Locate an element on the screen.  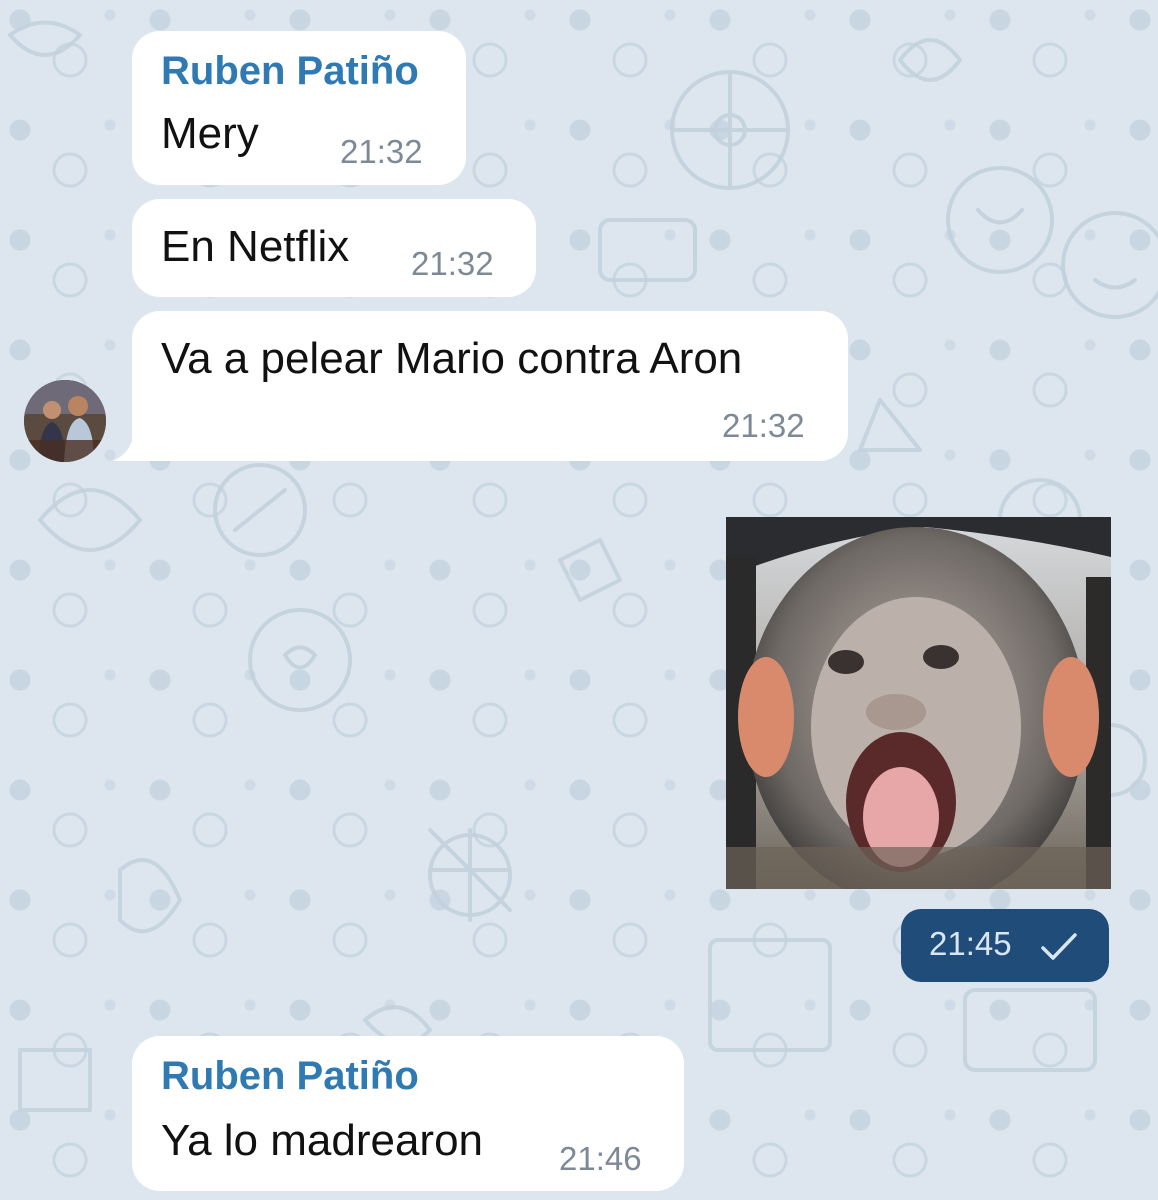
image-message is located at coordinates (918, 703).